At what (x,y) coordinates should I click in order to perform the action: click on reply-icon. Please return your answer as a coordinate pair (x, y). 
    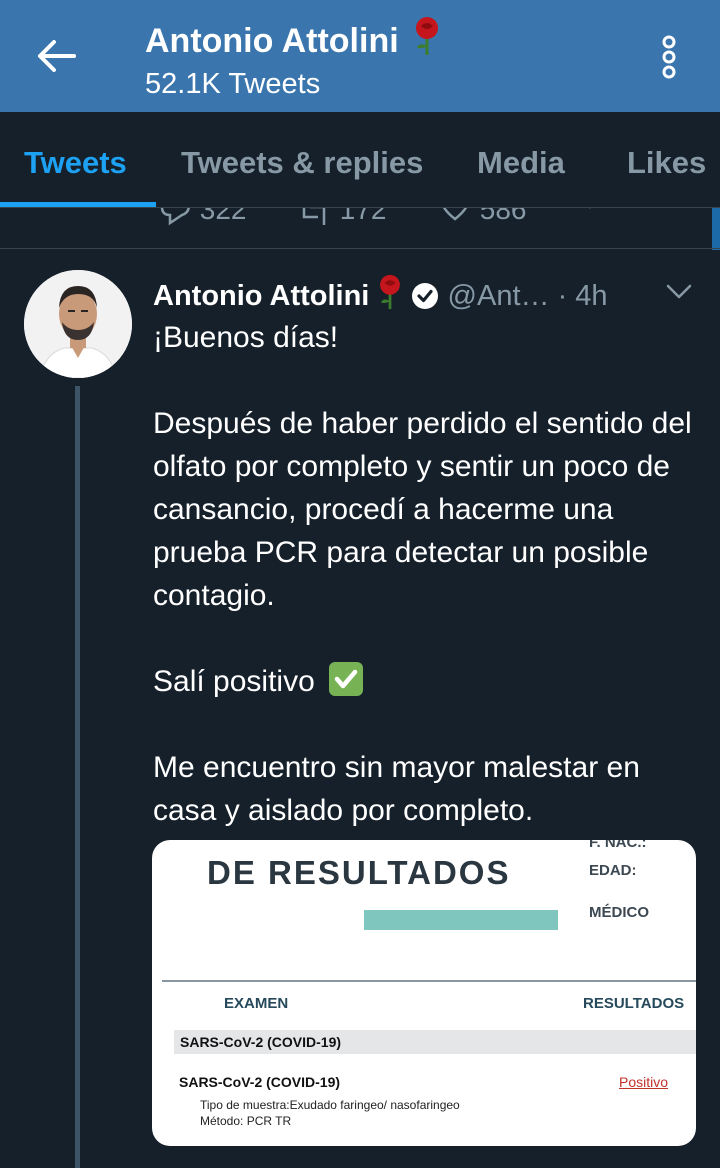
    Looking at the image, I should click on (175, 216).